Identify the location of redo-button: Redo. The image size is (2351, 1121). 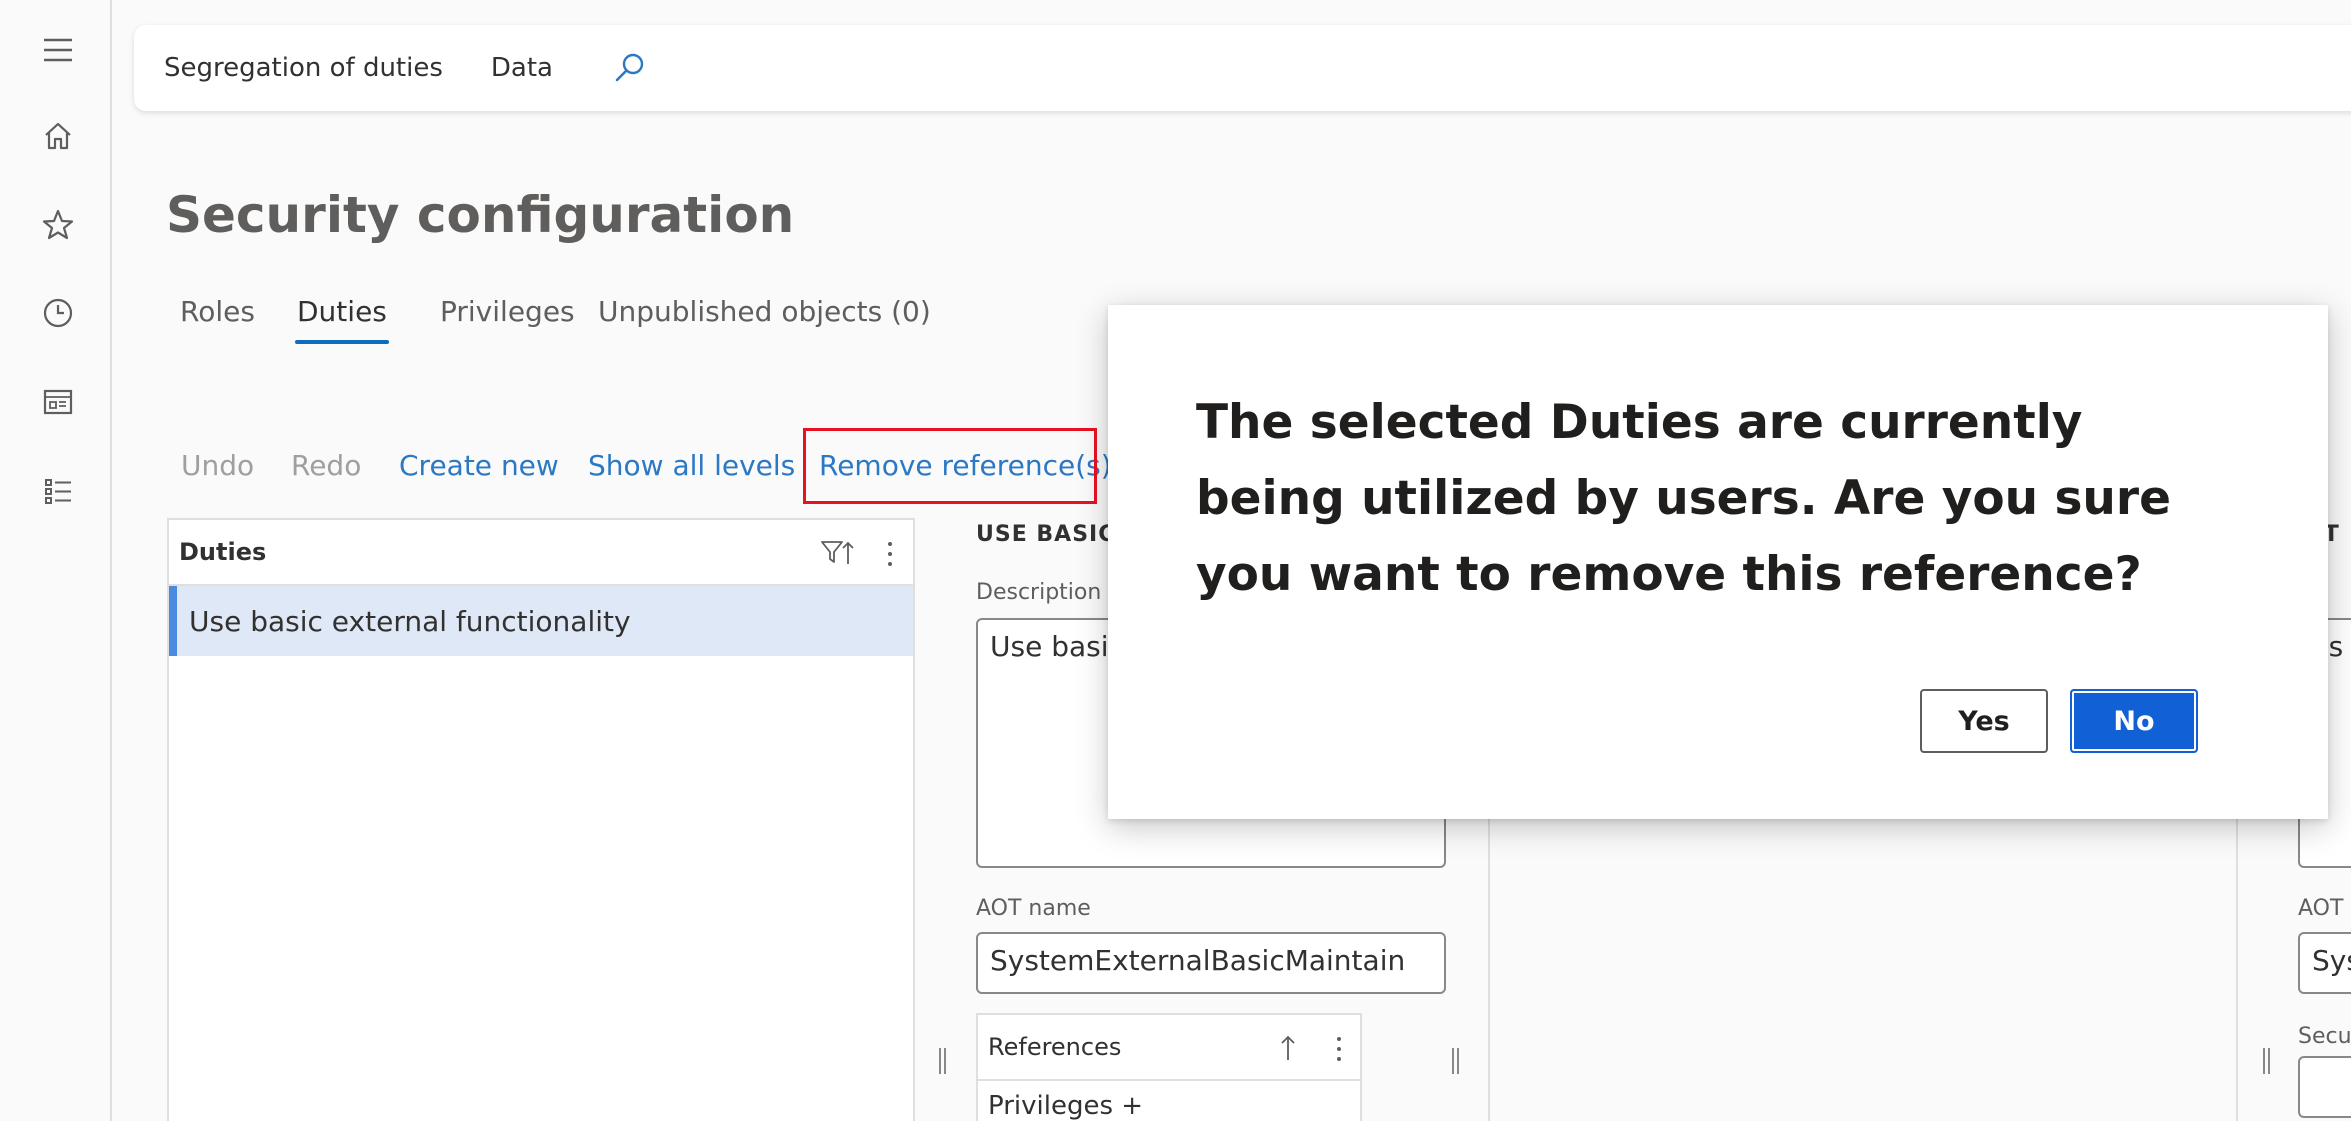
(326, 466).